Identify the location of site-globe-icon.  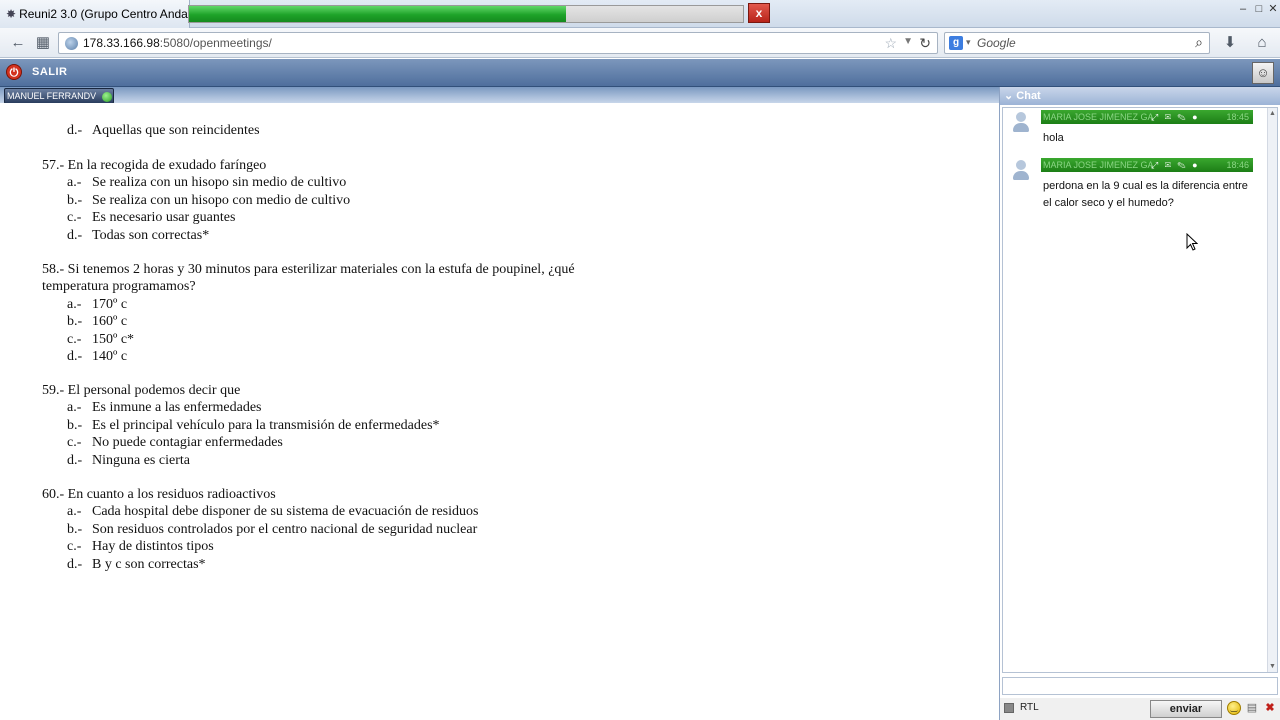
(71, 43).